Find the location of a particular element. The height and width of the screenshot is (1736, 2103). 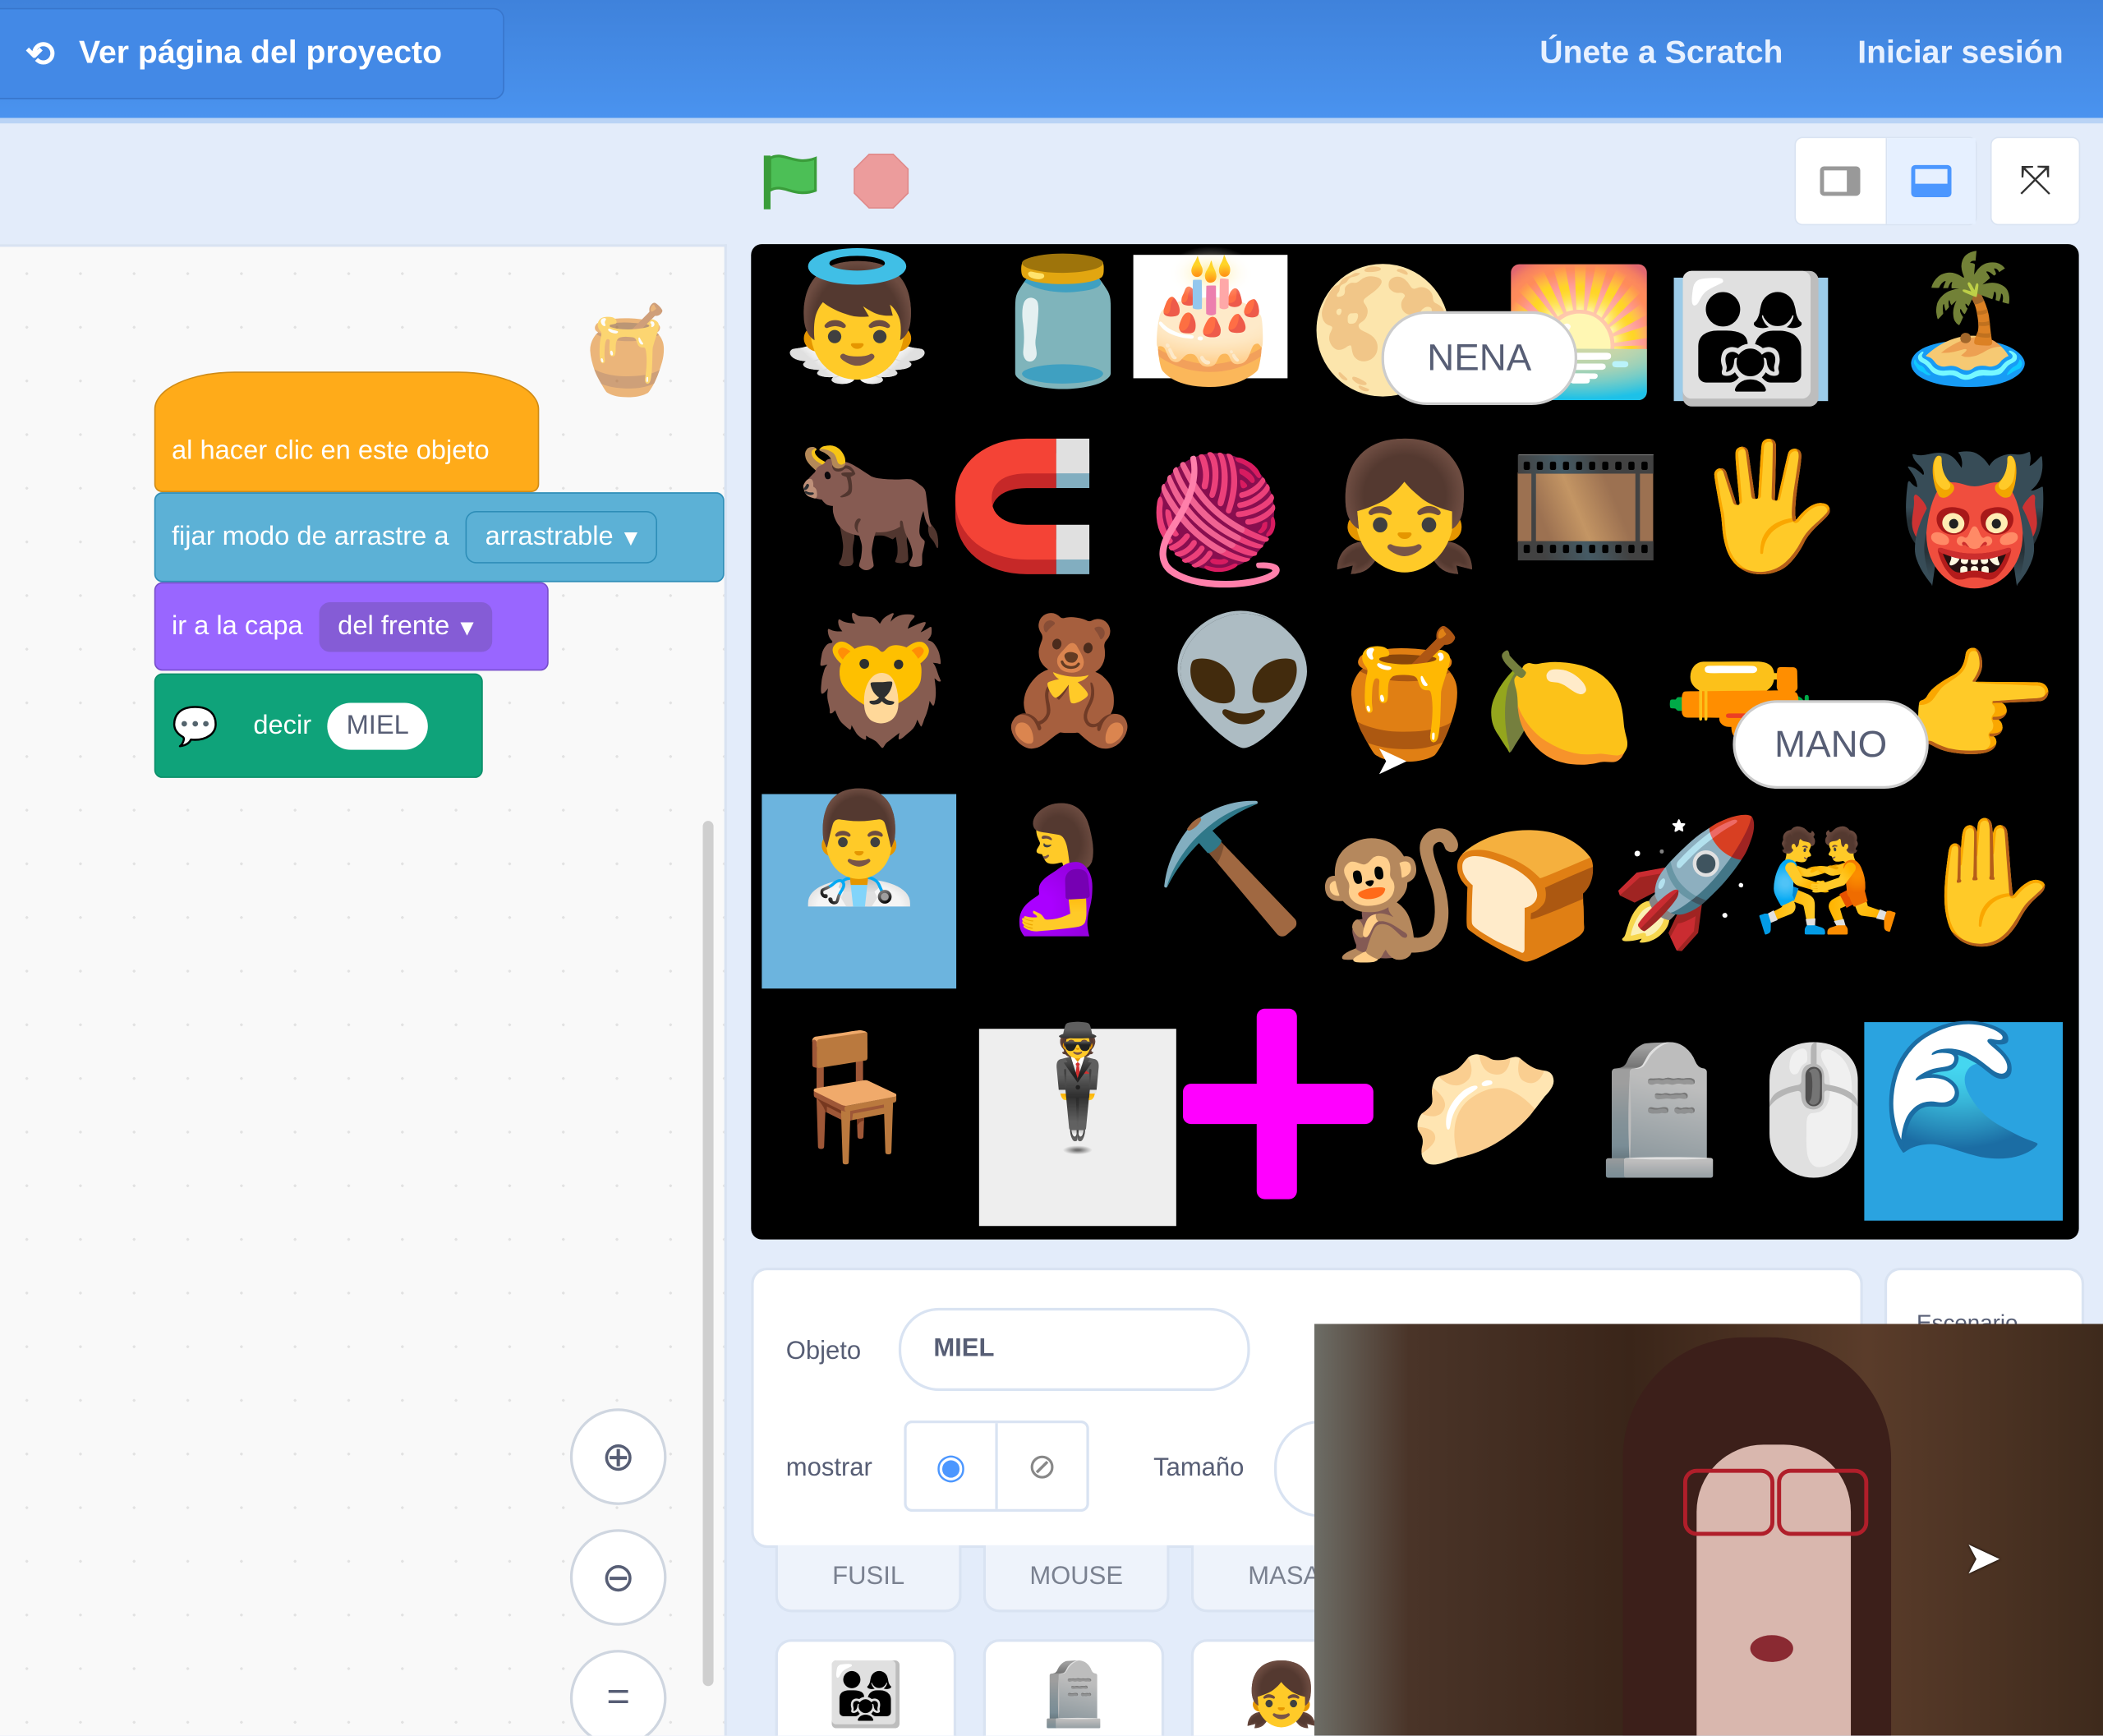

speech-bubble-nena: NENA is located at coordinates (1479, 359).